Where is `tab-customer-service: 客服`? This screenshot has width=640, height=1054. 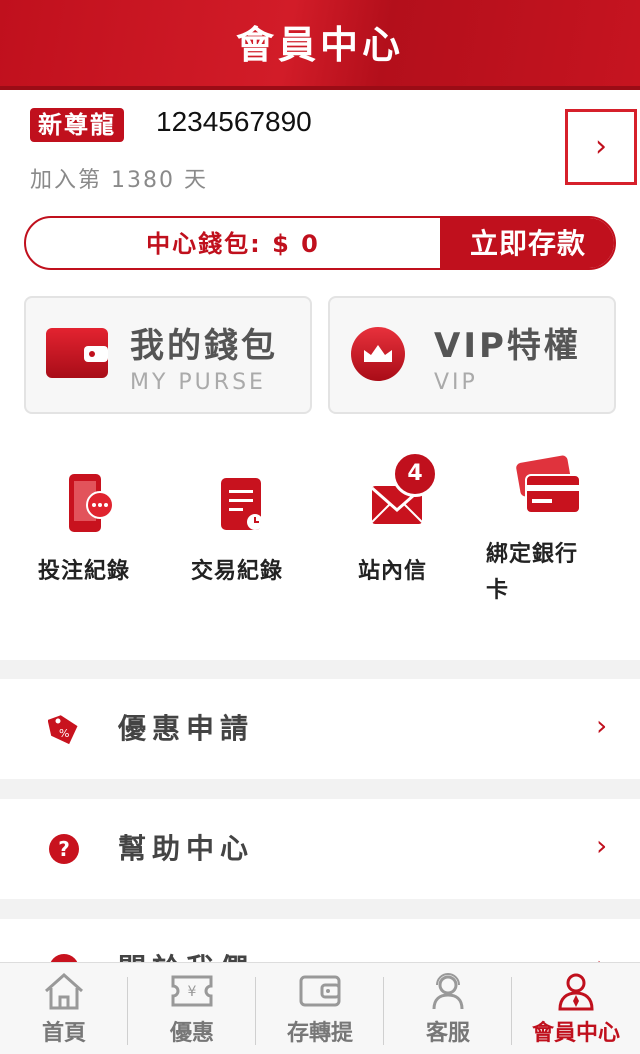 tab-customer-service: 客服 is located at coordinates (448, 1008).